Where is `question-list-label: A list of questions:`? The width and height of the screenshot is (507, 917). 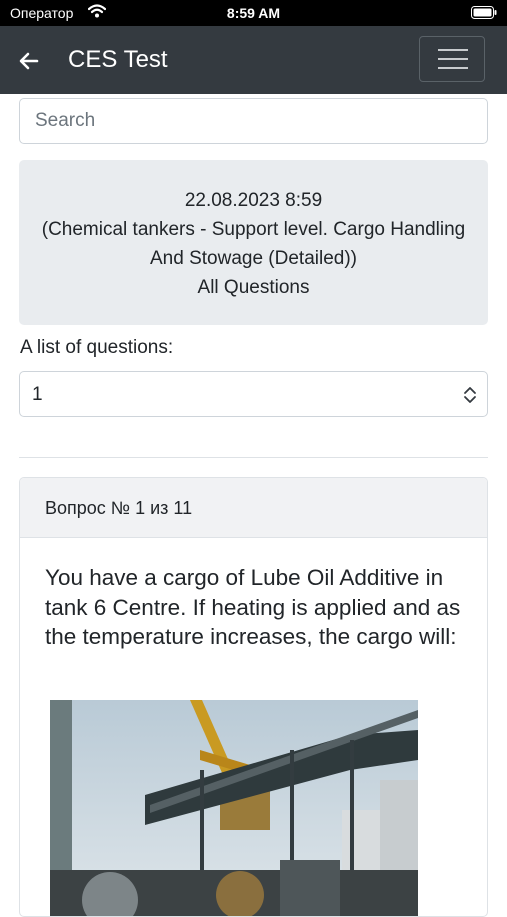
question-list-label: A list of questions: is located at coordinates (97, 347).